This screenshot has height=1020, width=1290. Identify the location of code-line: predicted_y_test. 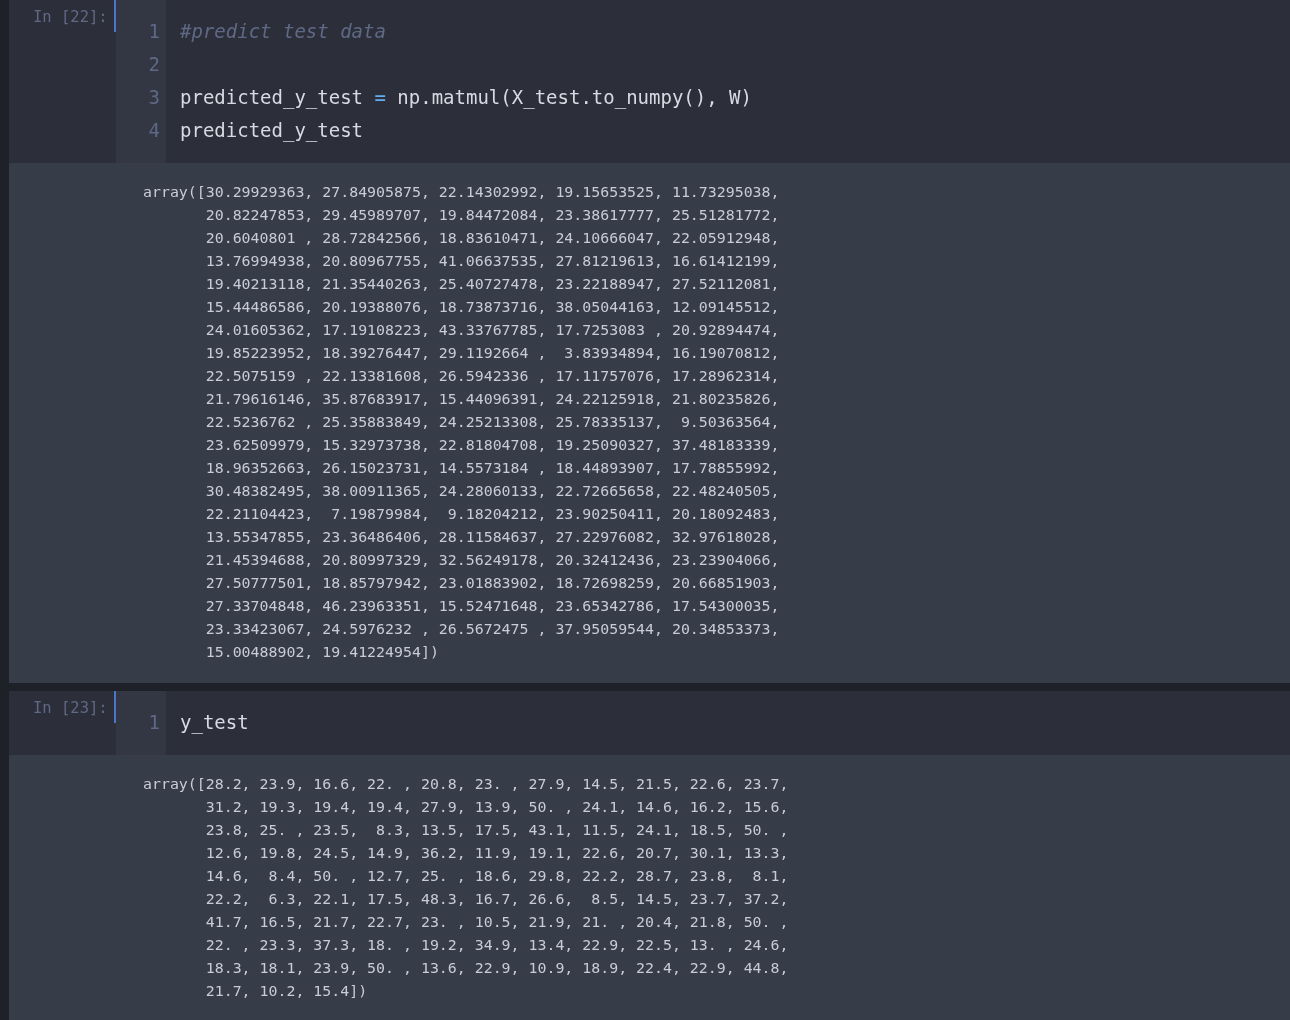
(272, 129).